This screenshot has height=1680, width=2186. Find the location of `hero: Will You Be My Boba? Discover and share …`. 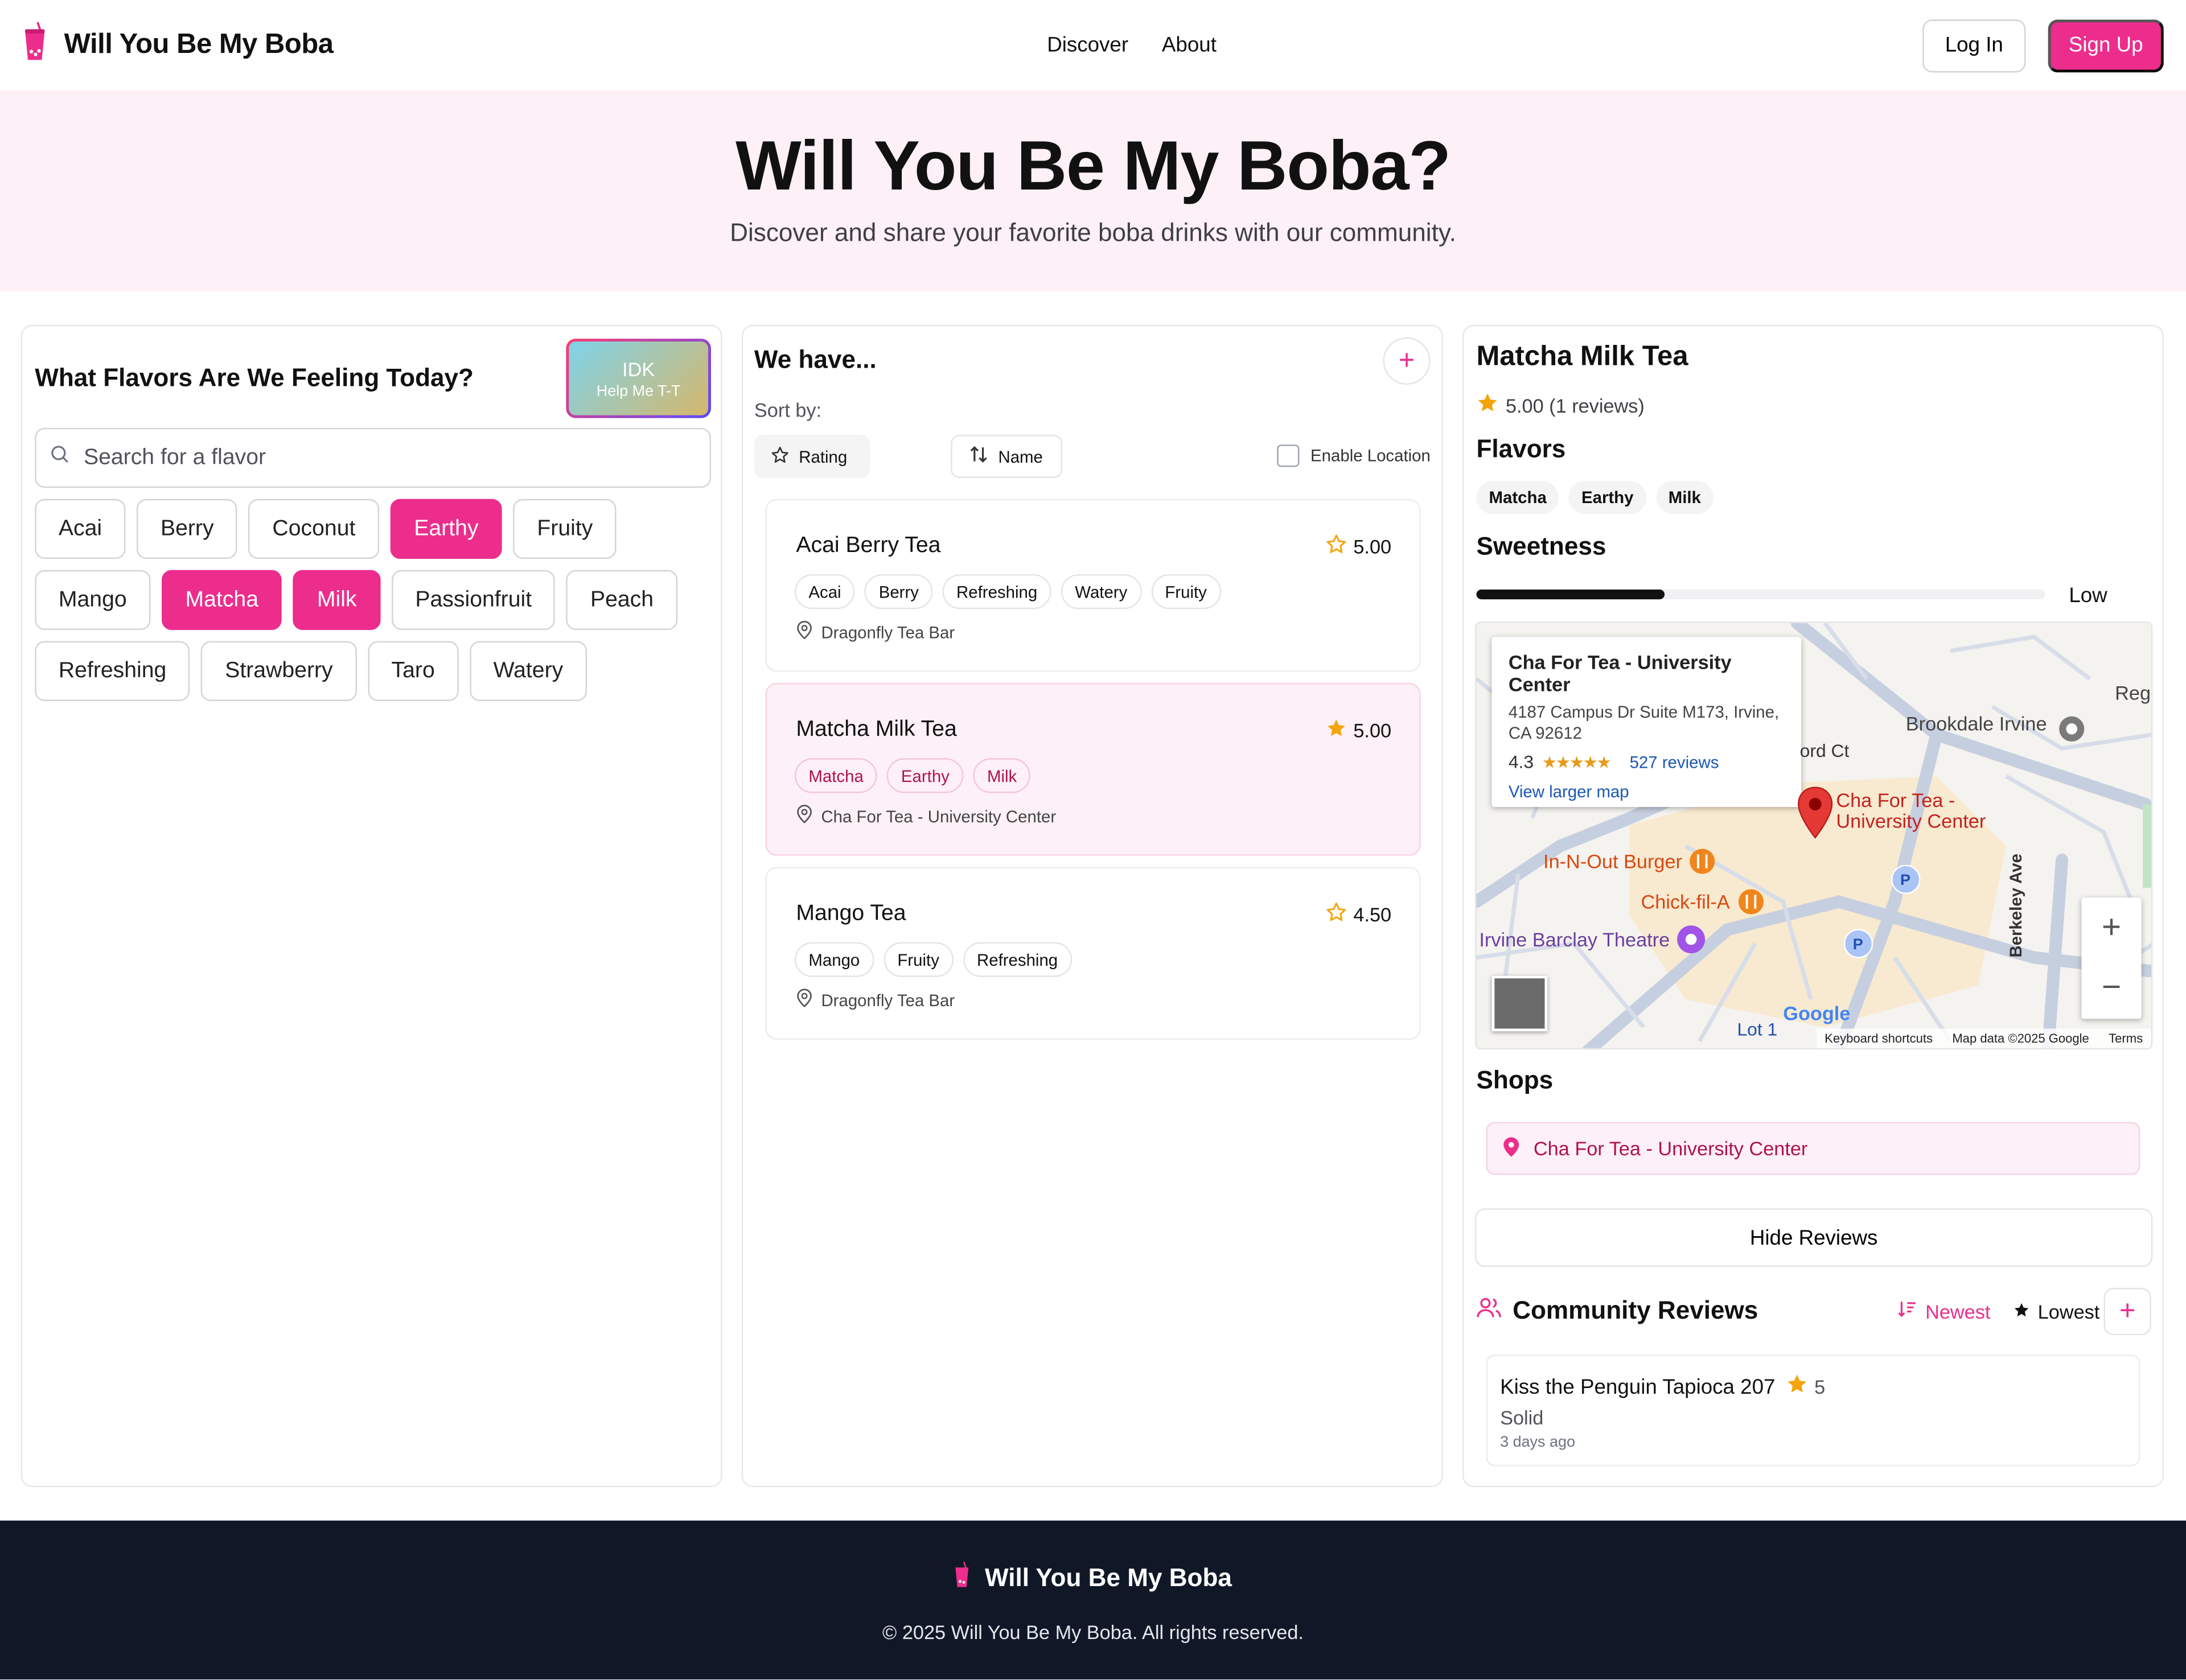

hero: Will You Be My Boba? Discover and share … is located at coordinates (1093, 190).